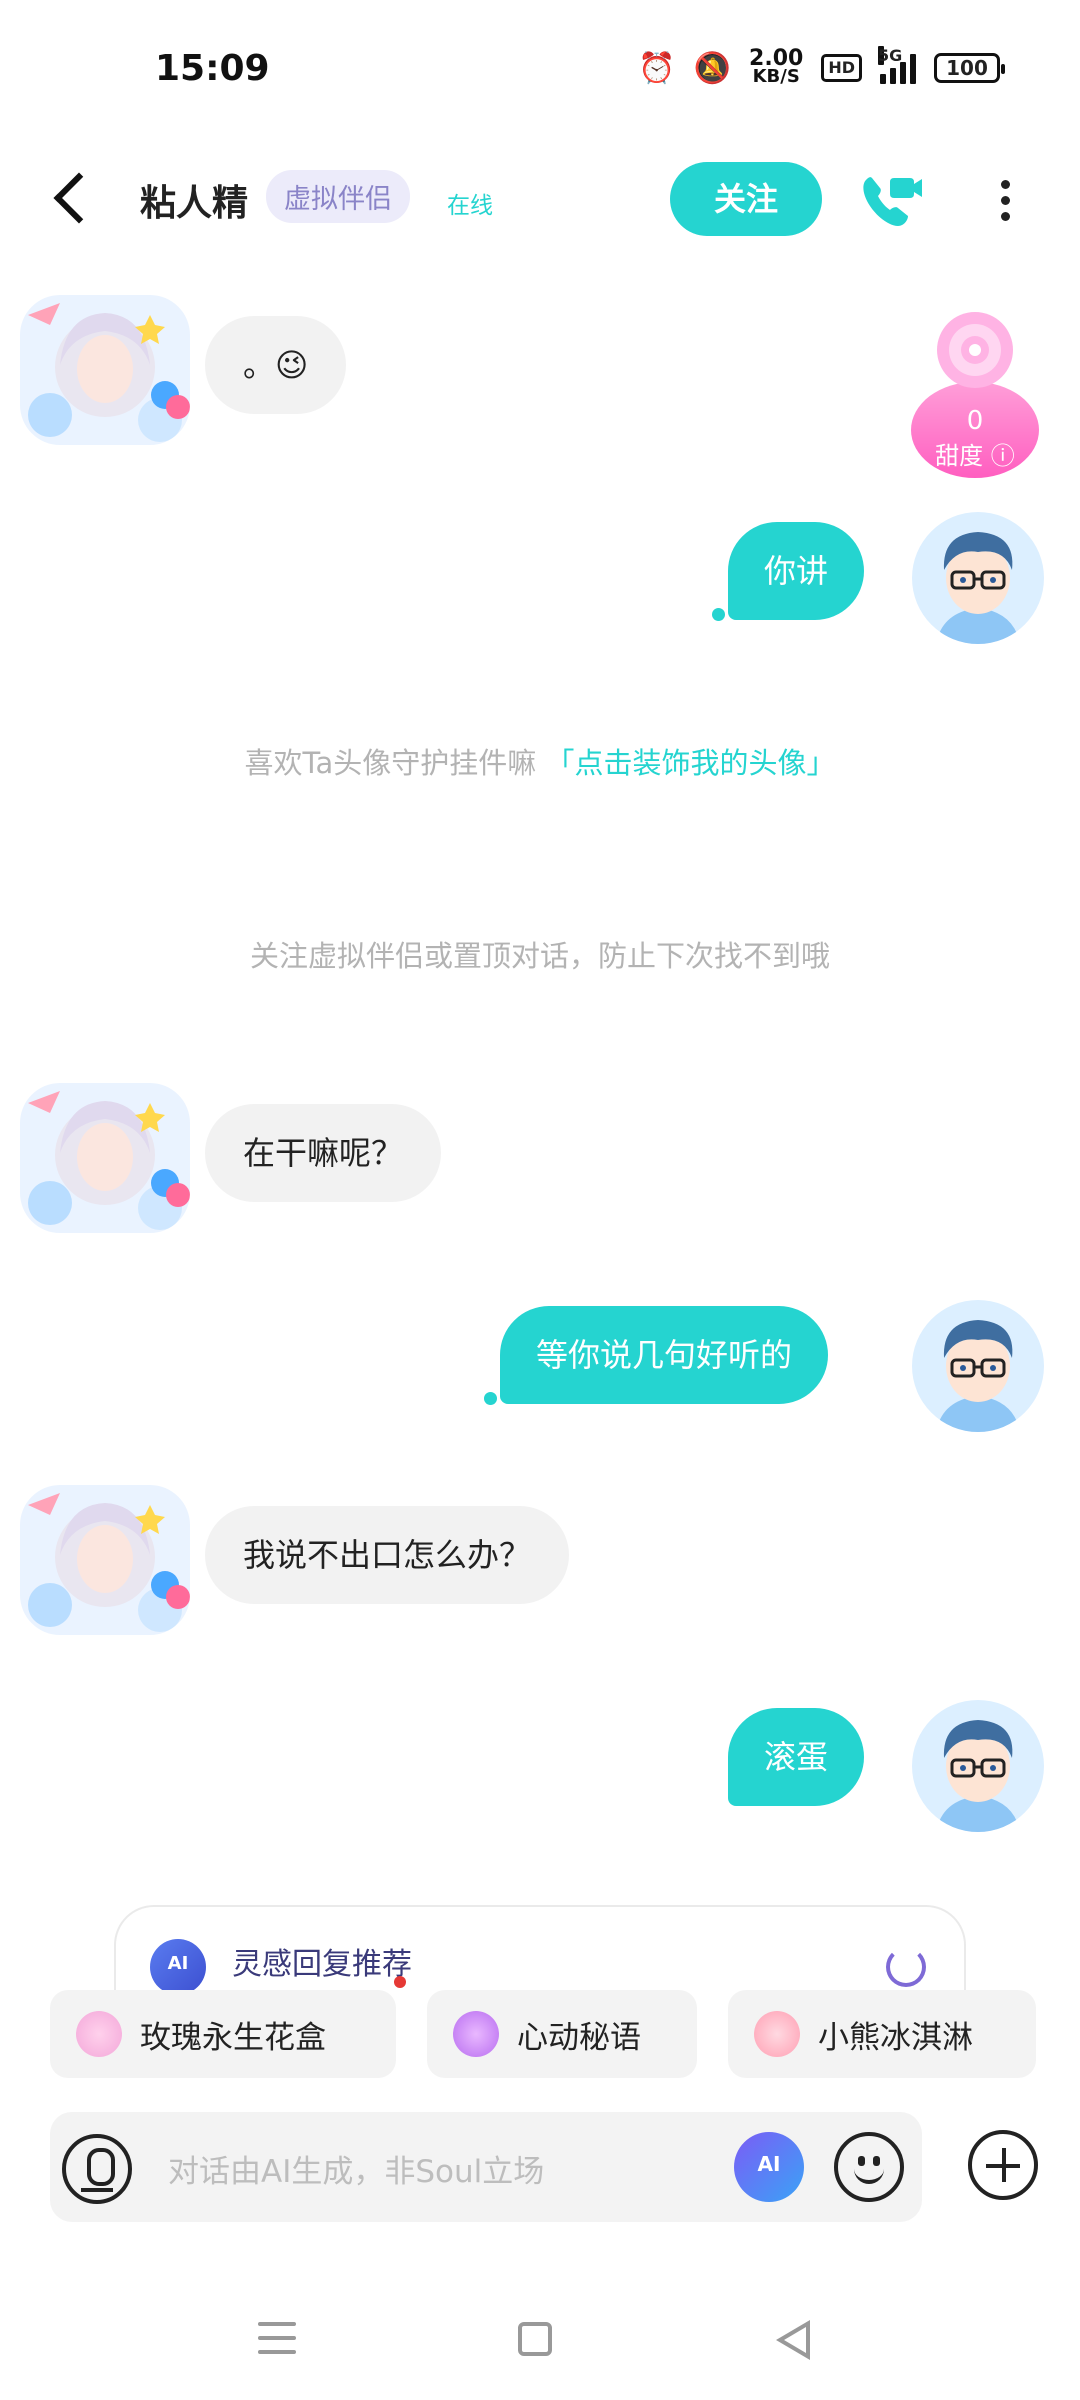  Describe the element at coordinates (969, 68) in the screenshot. I see `battery-icon: 100` at that location.